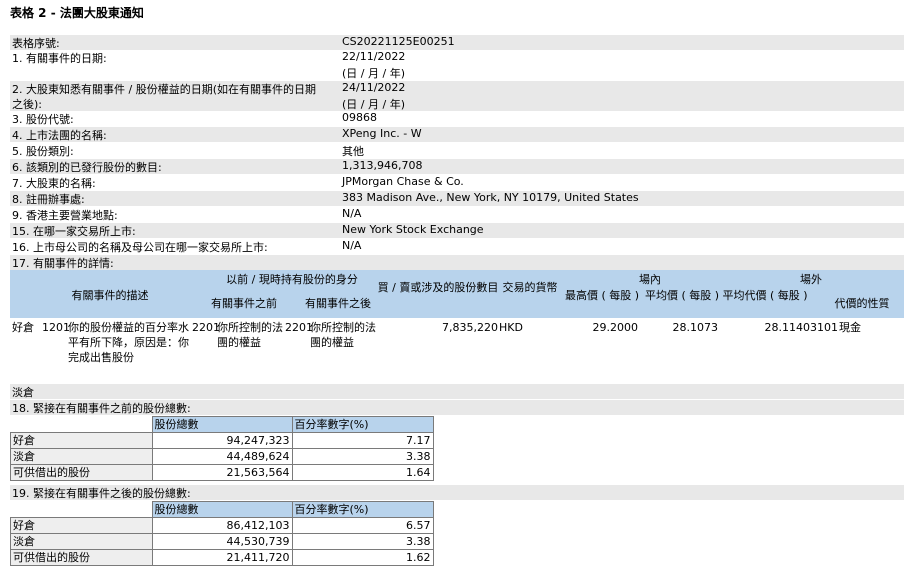 The width and height of the screenshot is (916, 572). I want to click on event-nature: 現金, so click(850, 327).